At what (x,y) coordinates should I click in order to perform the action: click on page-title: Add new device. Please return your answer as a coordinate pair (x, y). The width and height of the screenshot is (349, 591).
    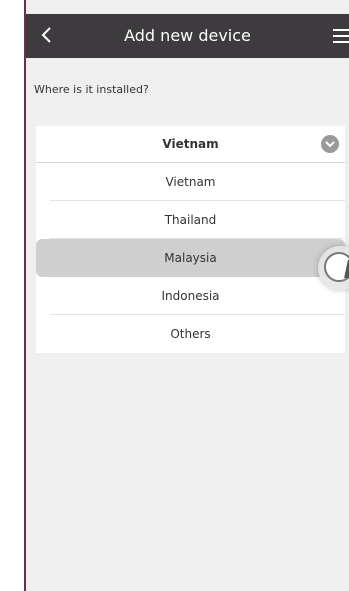
    Looking at the image, I should click on (187, 35).